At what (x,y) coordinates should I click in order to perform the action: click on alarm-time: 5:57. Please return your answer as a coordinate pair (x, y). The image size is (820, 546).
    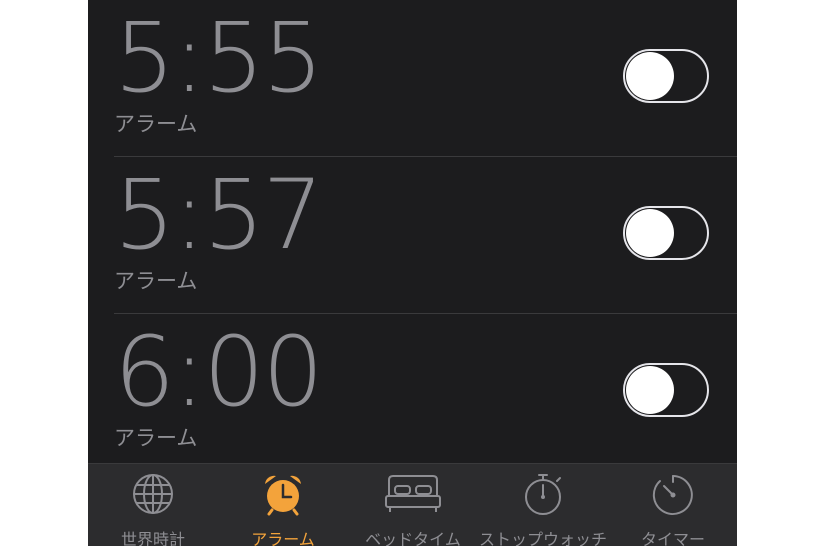
    Looking at the image, I should click on (219, 215).